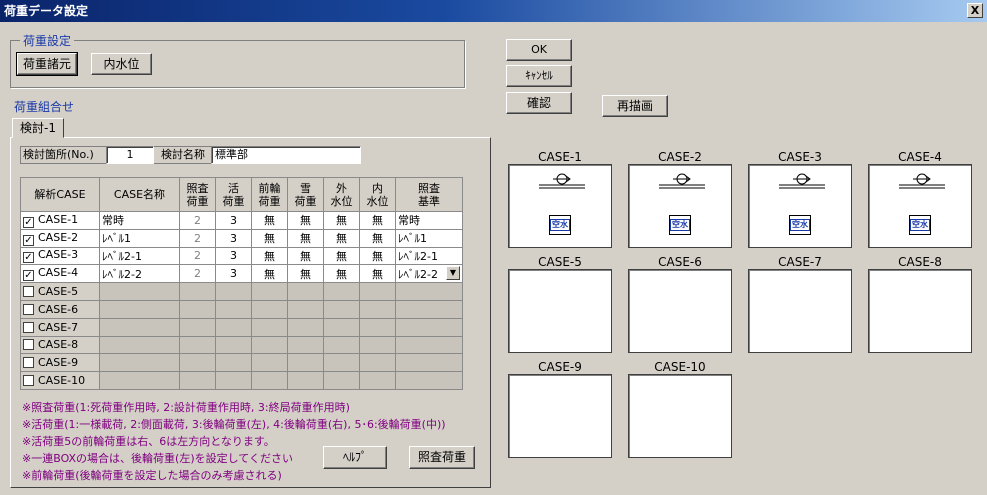 Image resolution: width=987 pixels, height=495 pixels. Describe the element at coordinates (139, 274) in the screenshot. I see `case-name-cell: ﾚﾍﾞﾙ2-2` at that location.